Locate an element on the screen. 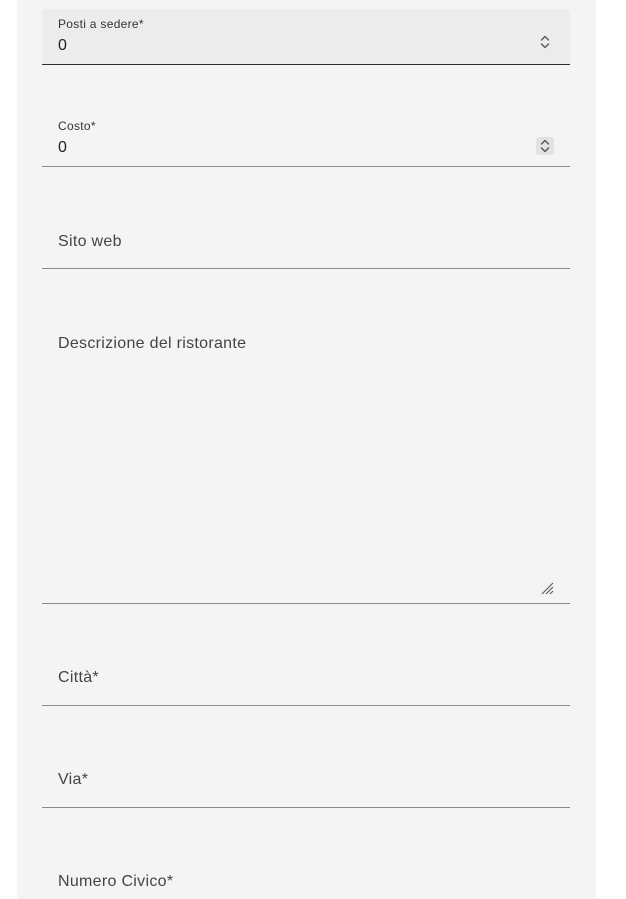 This screenshot has width=626, height=899. street-field: Via* is located at coordinates (306, 780).